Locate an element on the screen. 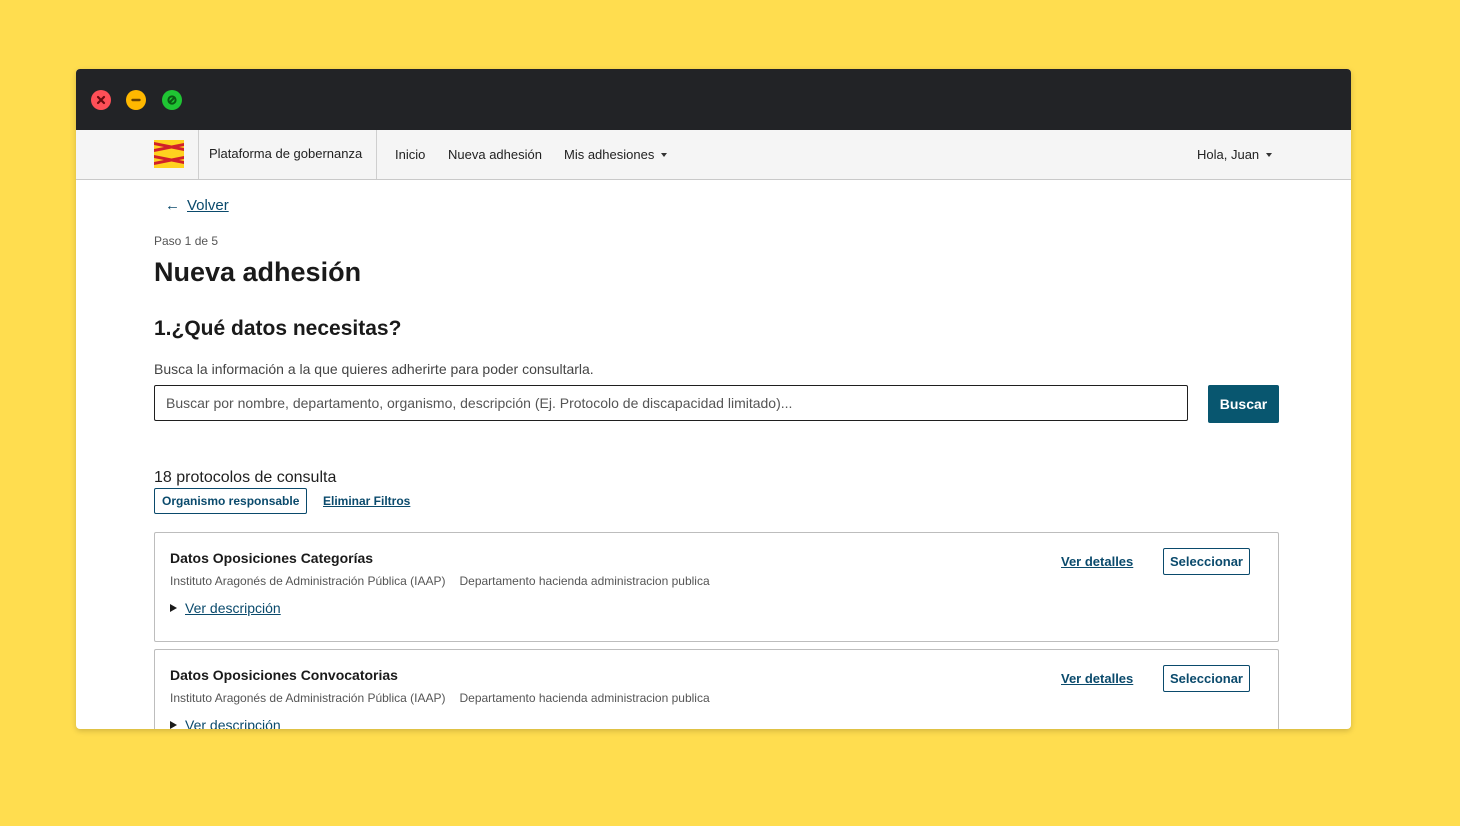 This screenshot has height=826, width=1460. nav-item-mis-adhesiones: Mis adhesiones is located at coordinates (616, 154).